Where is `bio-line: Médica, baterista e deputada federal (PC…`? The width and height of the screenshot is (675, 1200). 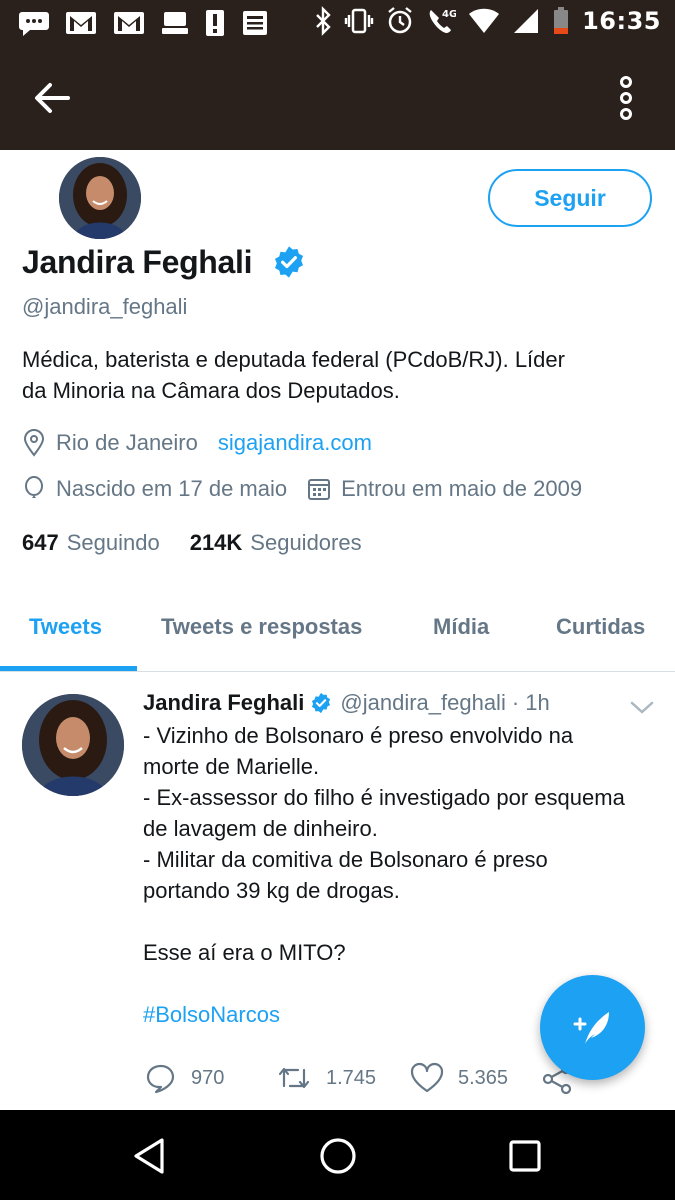
bio-line: Médica, baterista e deputada federal (PC… is located at coordinates (293, 359).